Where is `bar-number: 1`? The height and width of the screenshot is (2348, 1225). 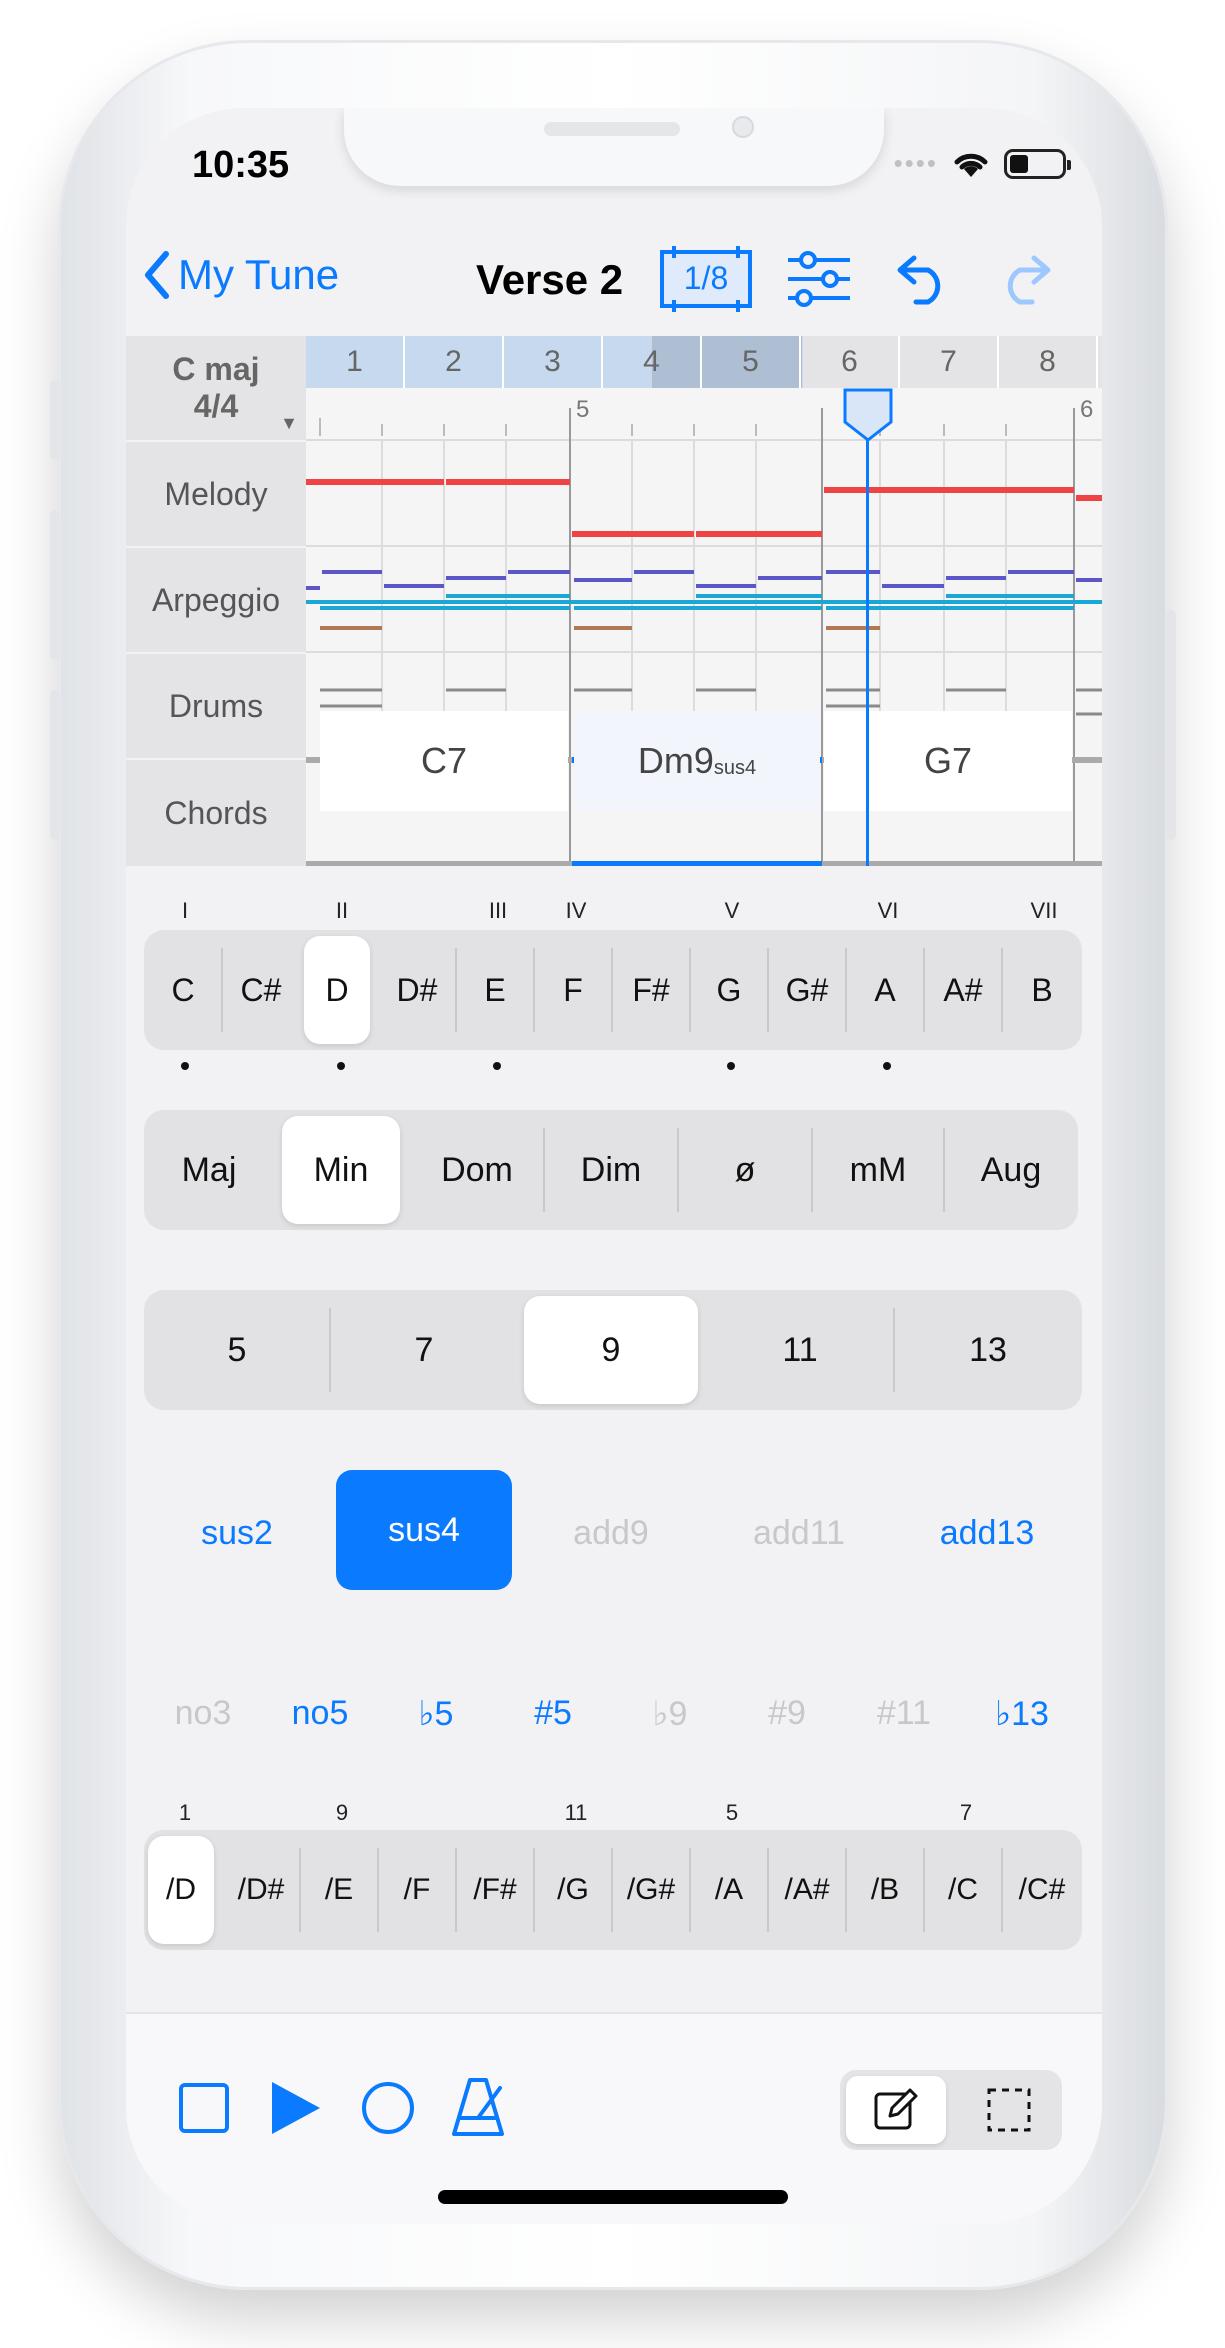
bar-number: 1 is located at coordinates (355, 362).